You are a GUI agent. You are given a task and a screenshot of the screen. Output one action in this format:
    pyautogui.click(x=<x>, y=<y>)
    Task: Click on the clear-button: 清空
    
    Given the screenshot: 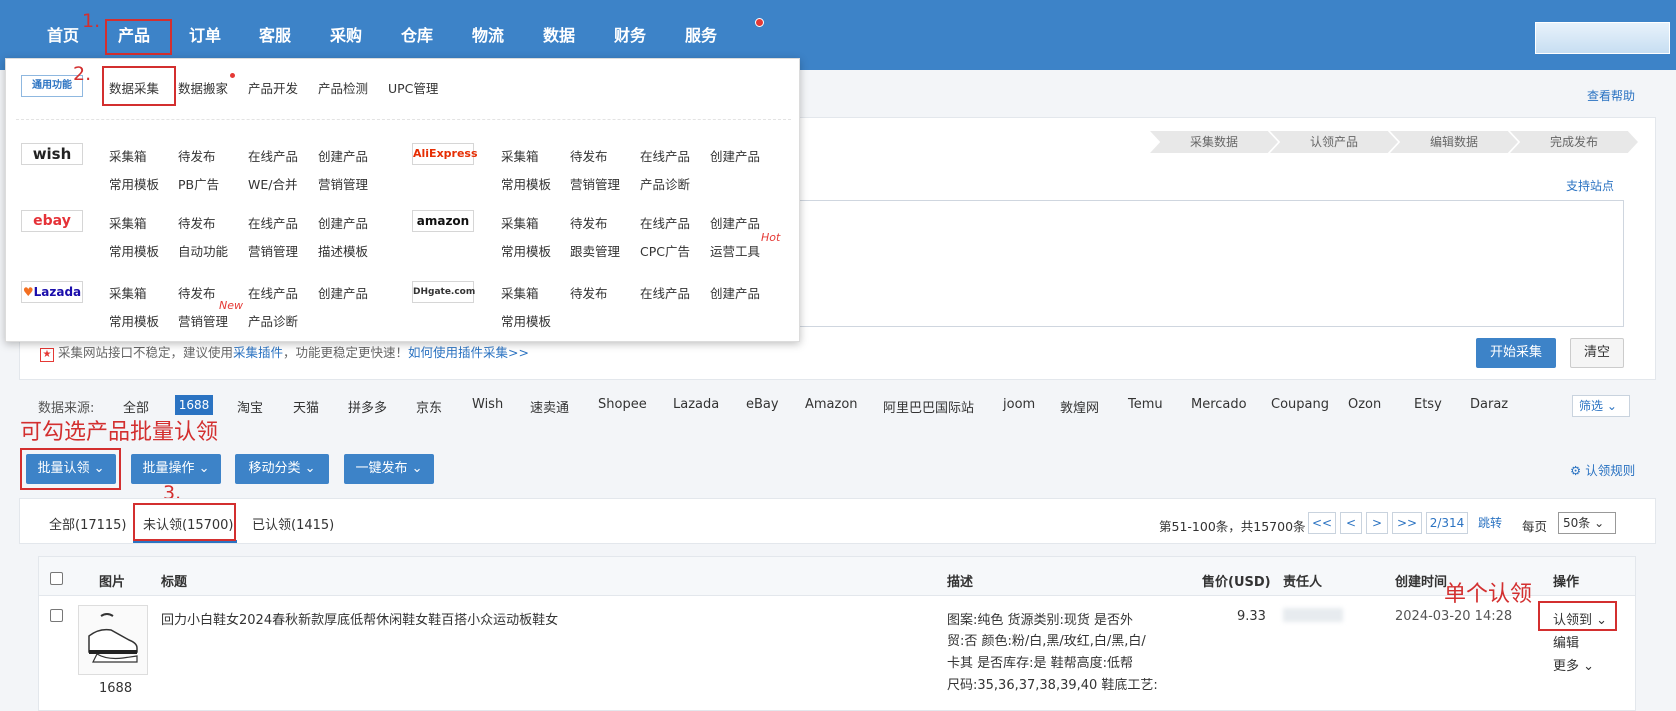 What is the action you would take?
    pyautogui.click(x=1597, y=353)
    